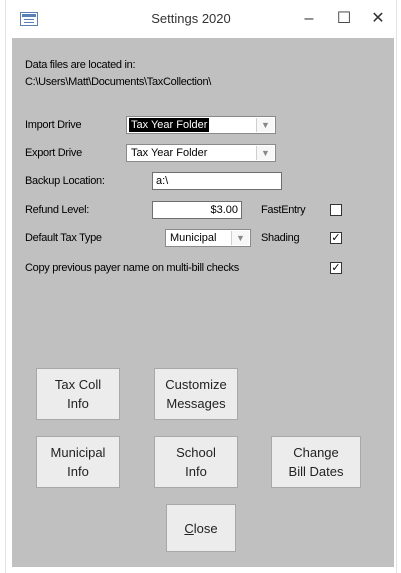  I want to click on school-info-button: School Info, so click(196, 462).